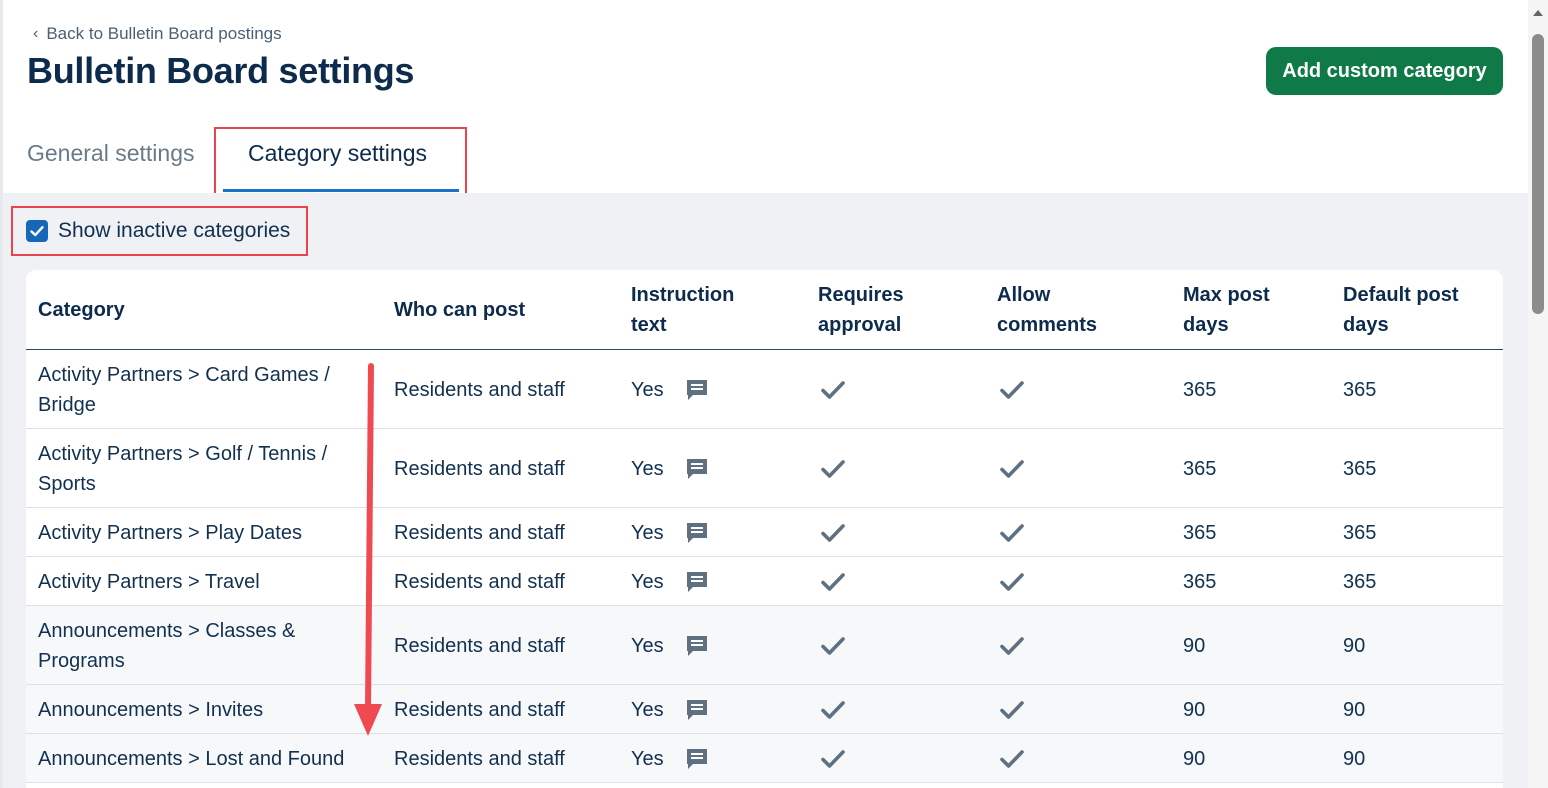 This screenshot has height=788, width=1548. I want to click on red-arrow-down-icon, so click(368, 549).